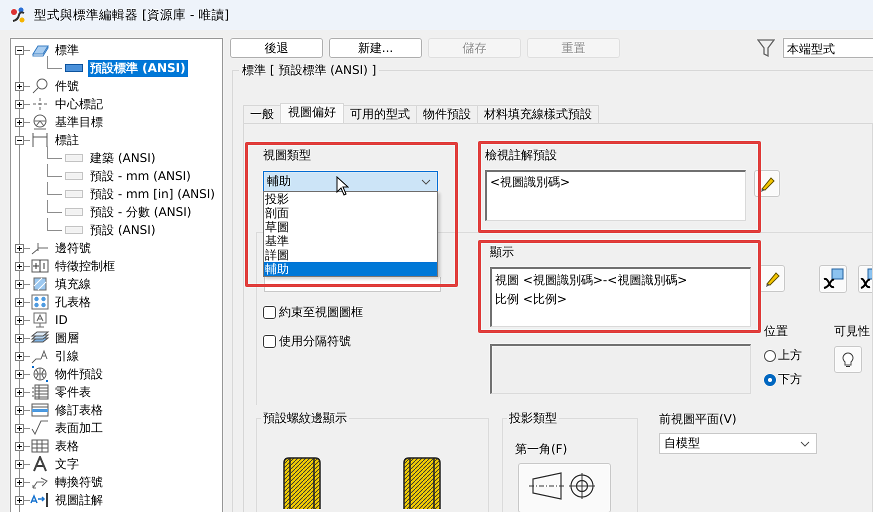 The height and width of the screenshot is (512, 873). I want to click on tree-item: 預設 - 分數 (ANSI), so click(141, 212).